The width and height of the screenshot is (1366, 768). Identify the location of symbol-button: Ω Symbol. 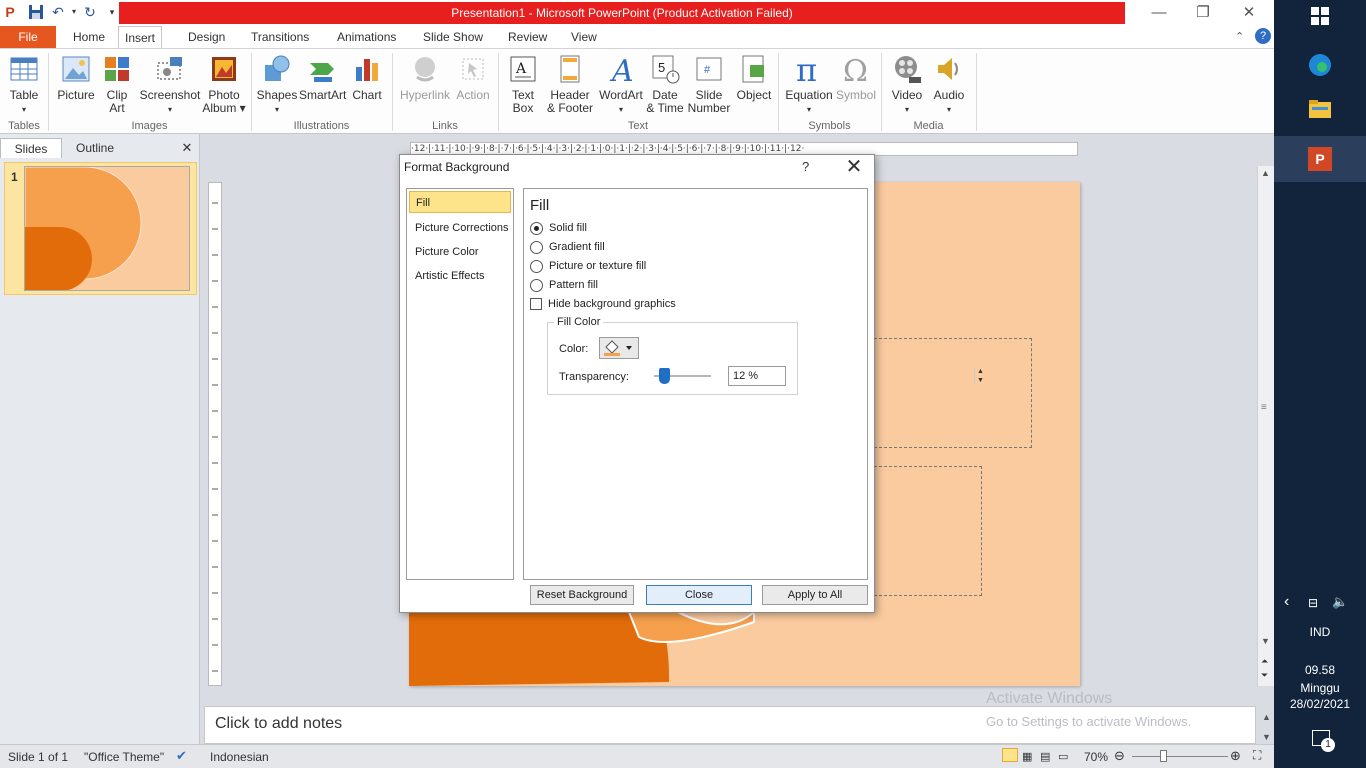
(856, 77).